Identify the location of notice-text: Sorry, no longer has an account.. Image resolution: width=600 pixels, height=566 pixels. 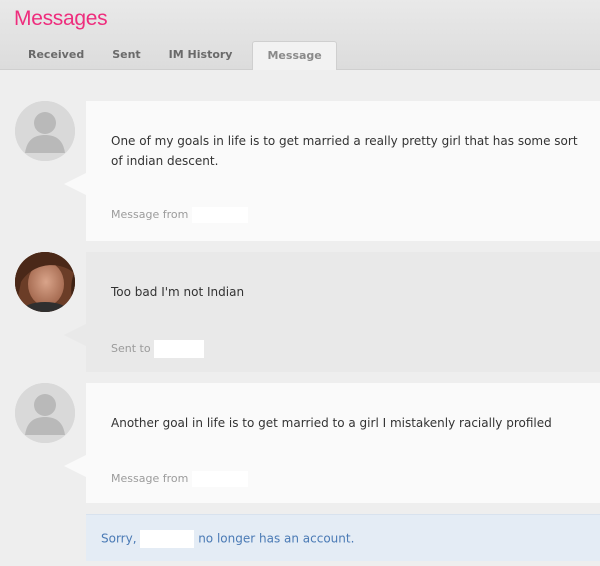
(227, 539).